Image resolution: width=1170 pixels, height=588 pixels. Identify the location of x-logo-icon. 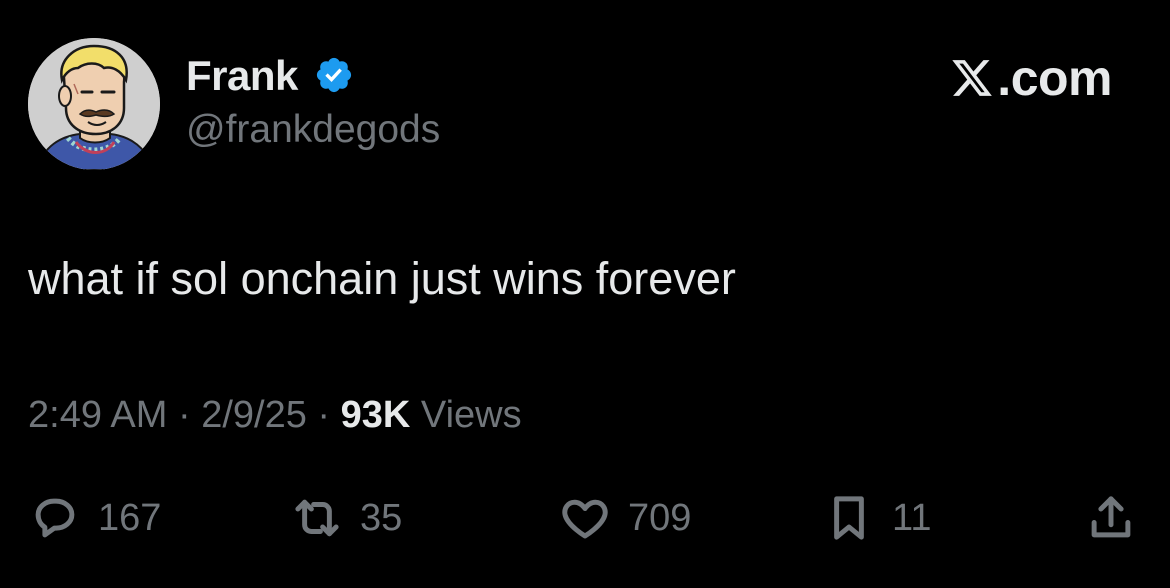
(972, 78).